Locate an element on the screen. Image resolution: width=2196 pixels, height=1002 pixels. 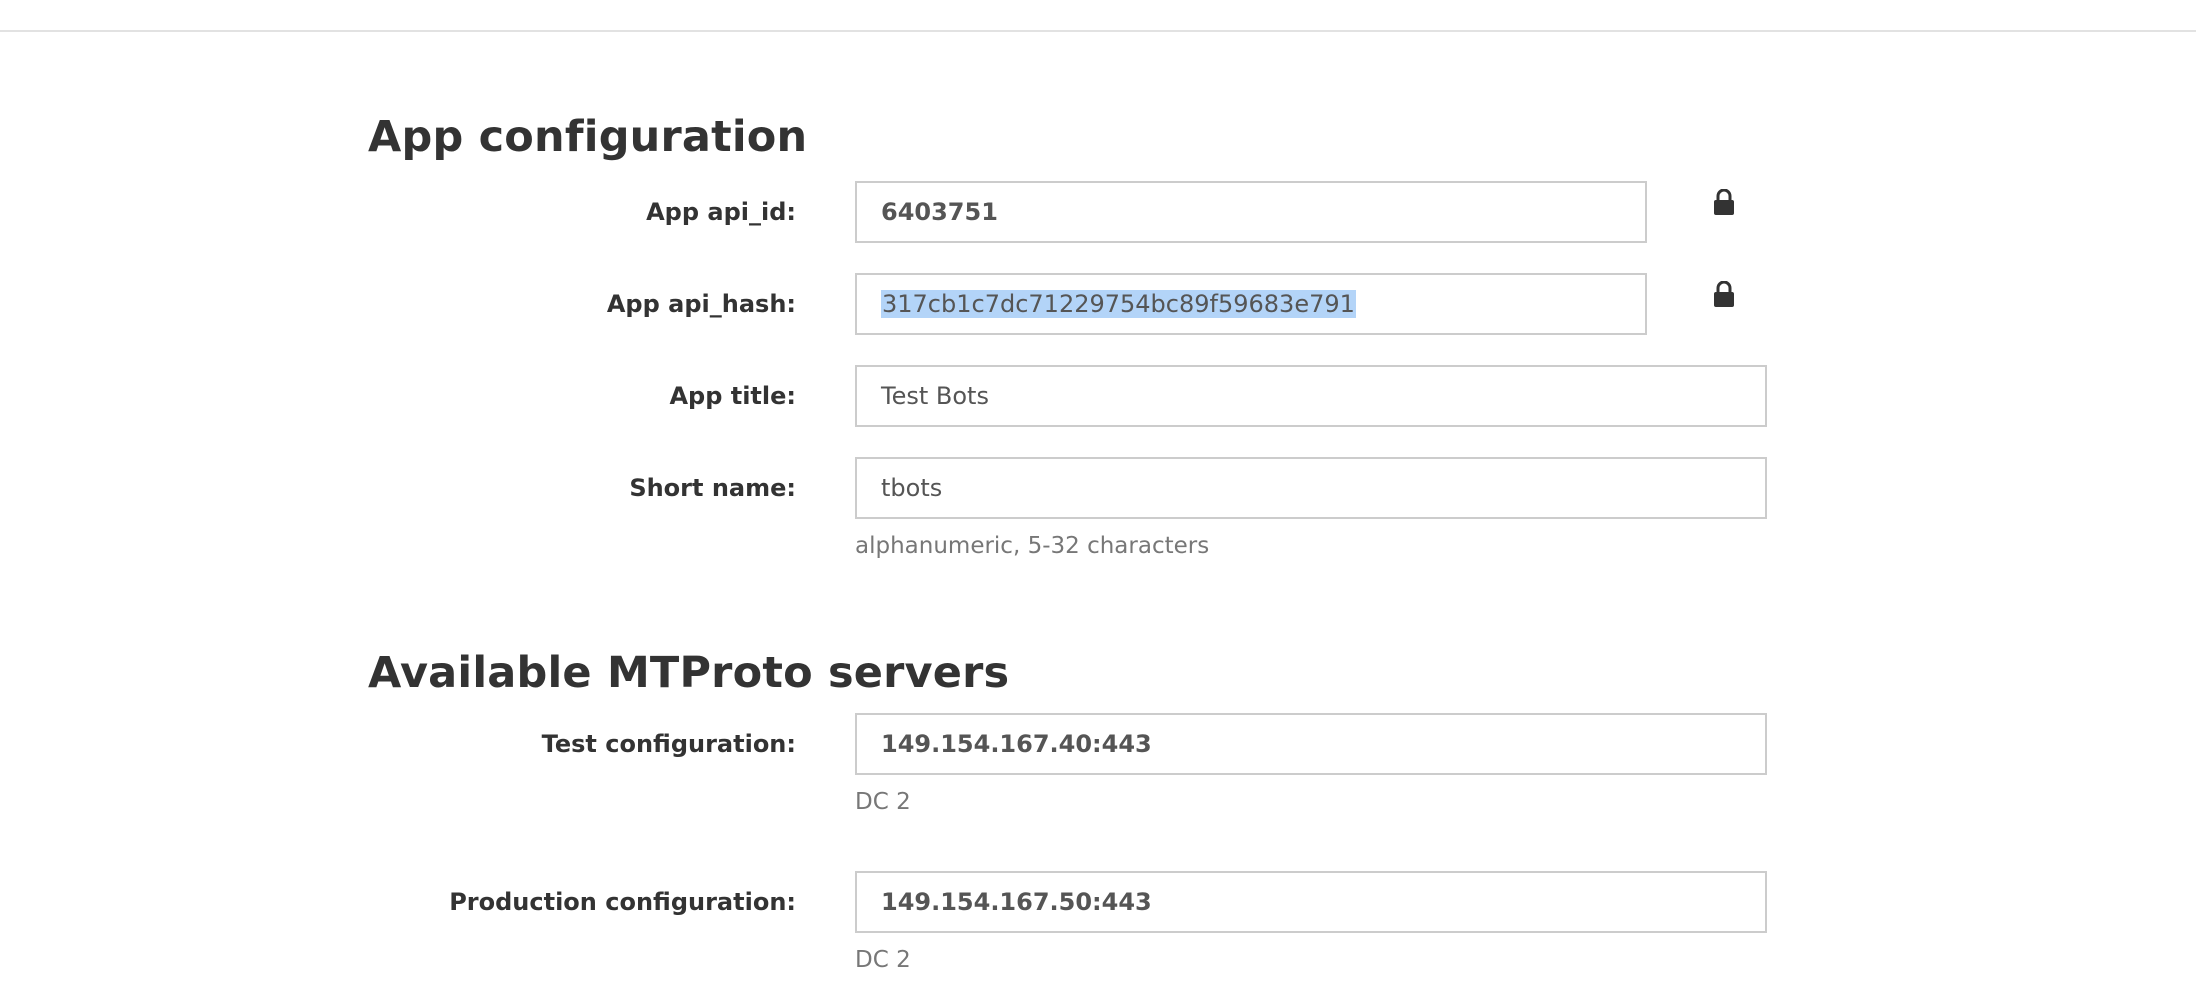
app-title-input: Test Bots is located at coordinates (1311, 396).